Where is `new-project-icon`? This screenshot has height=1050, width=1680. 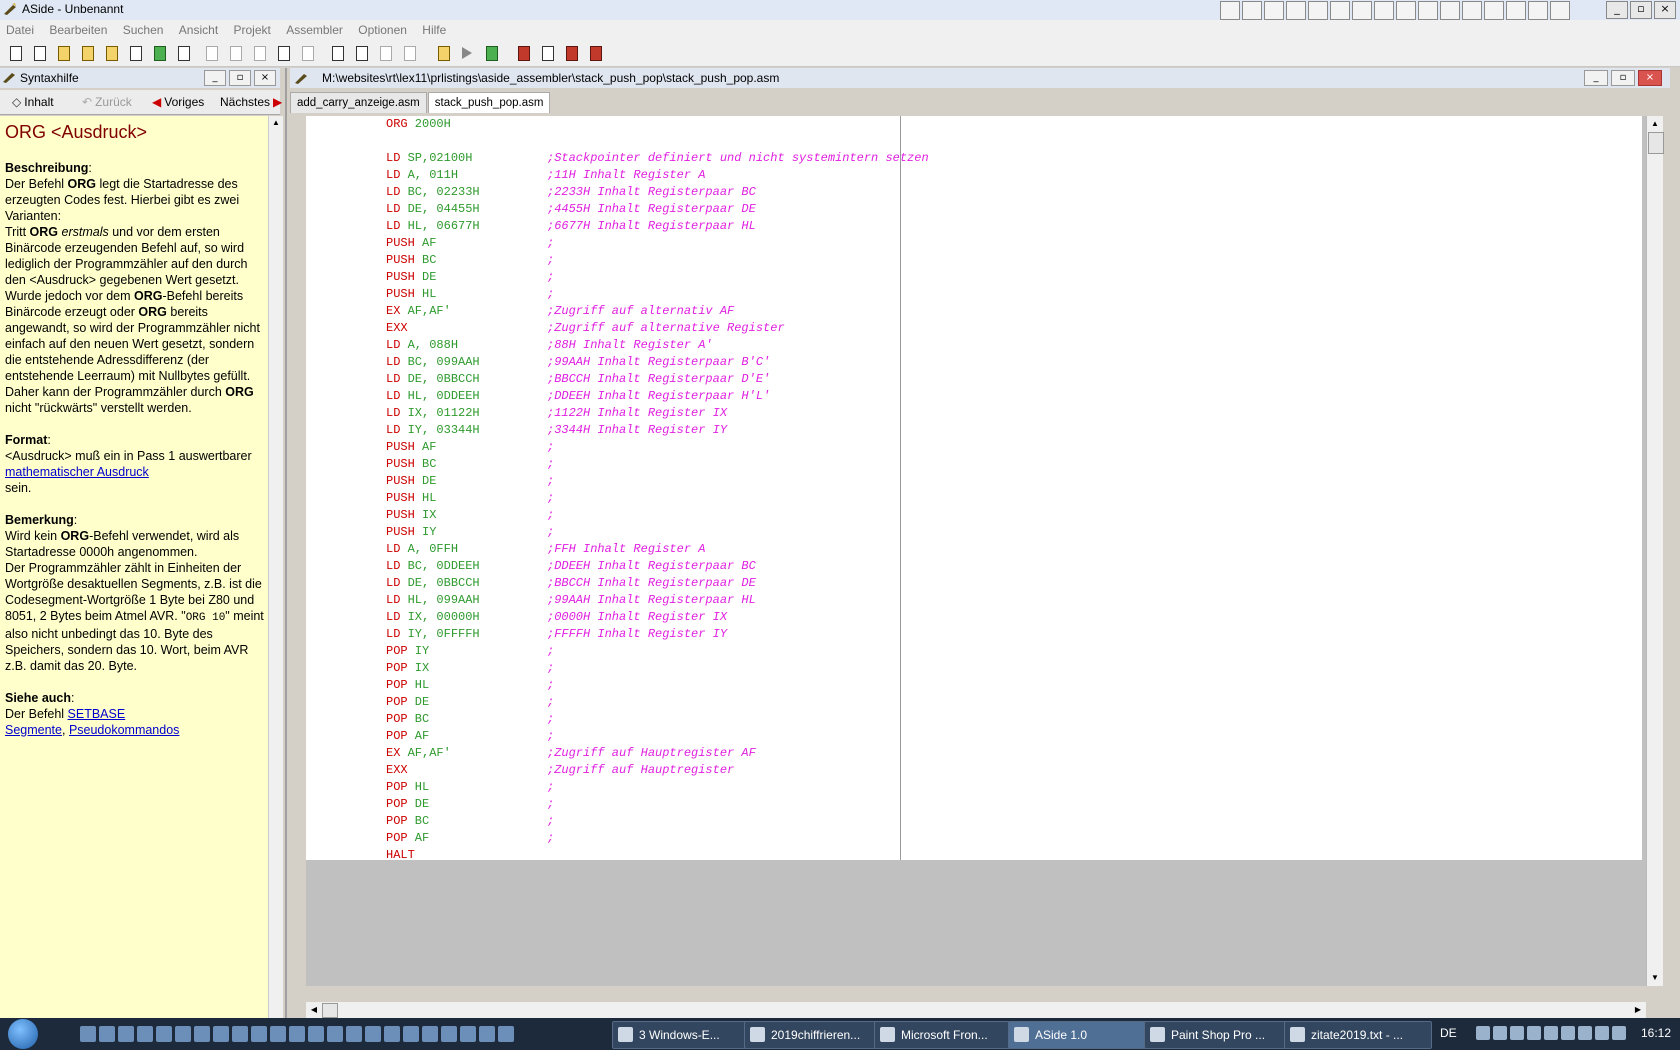 new-project-icon is located at coordinates (40, 53).